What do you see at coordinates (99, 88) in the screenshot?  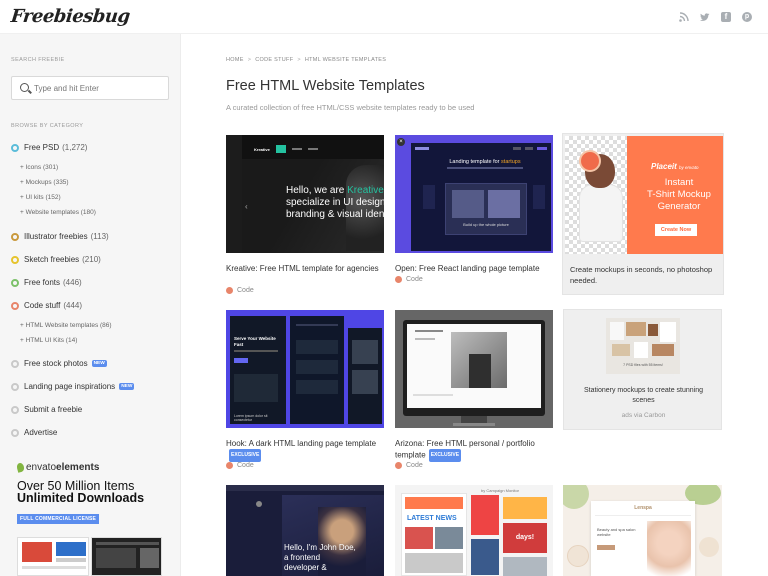 I see `search-input` at bounding box center [99, 88].